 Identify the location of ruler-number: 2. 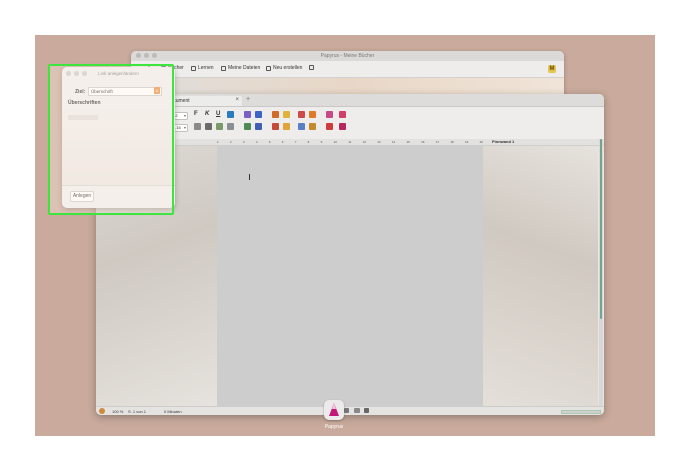
(230, 142).